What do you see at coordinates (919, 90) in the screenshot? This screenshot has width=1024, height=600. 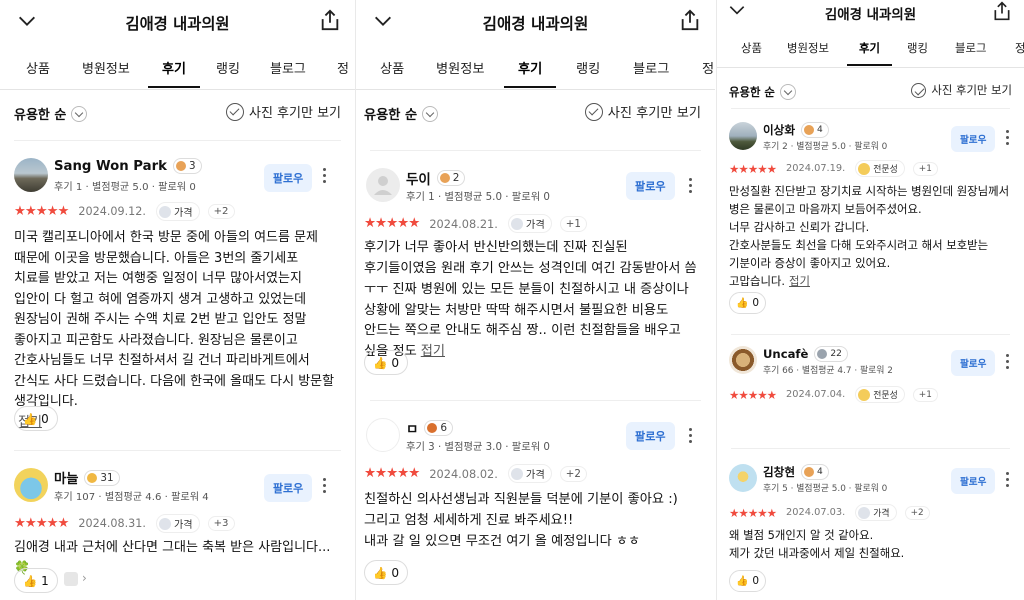 I see `check-circle-icon` at bounding box center [919, 90].